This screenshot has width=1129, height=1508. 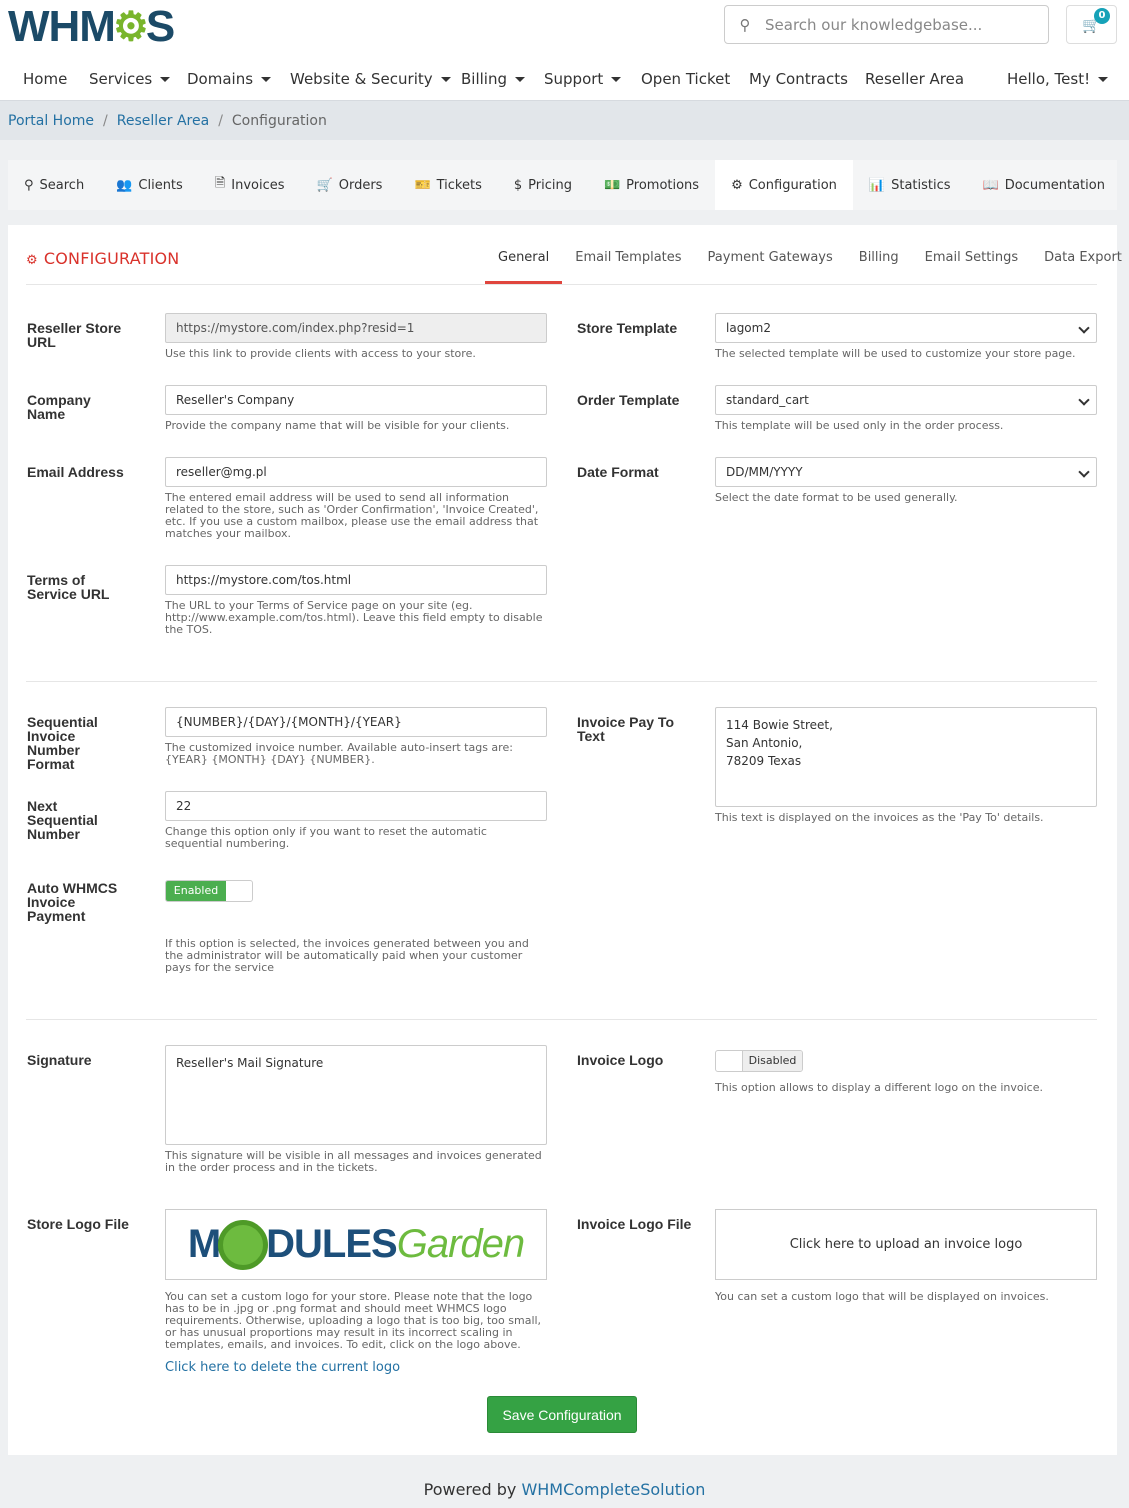 I want to click on tab-tickets-label: Tickets, so click(x=459, y=185).